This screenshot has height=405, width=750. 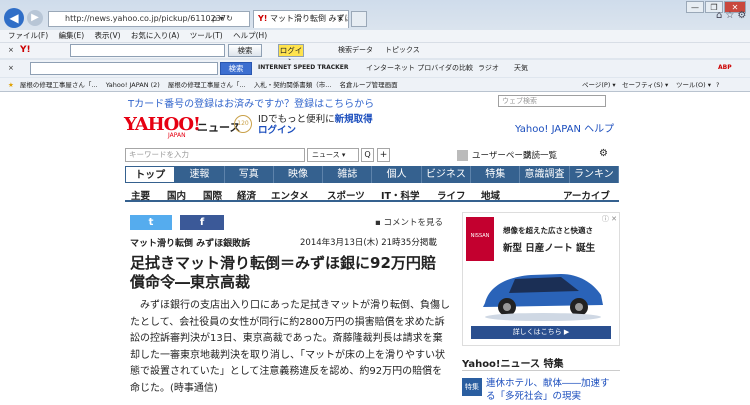 I want to click on login-link: ログイン, so click(x=315, y=130).